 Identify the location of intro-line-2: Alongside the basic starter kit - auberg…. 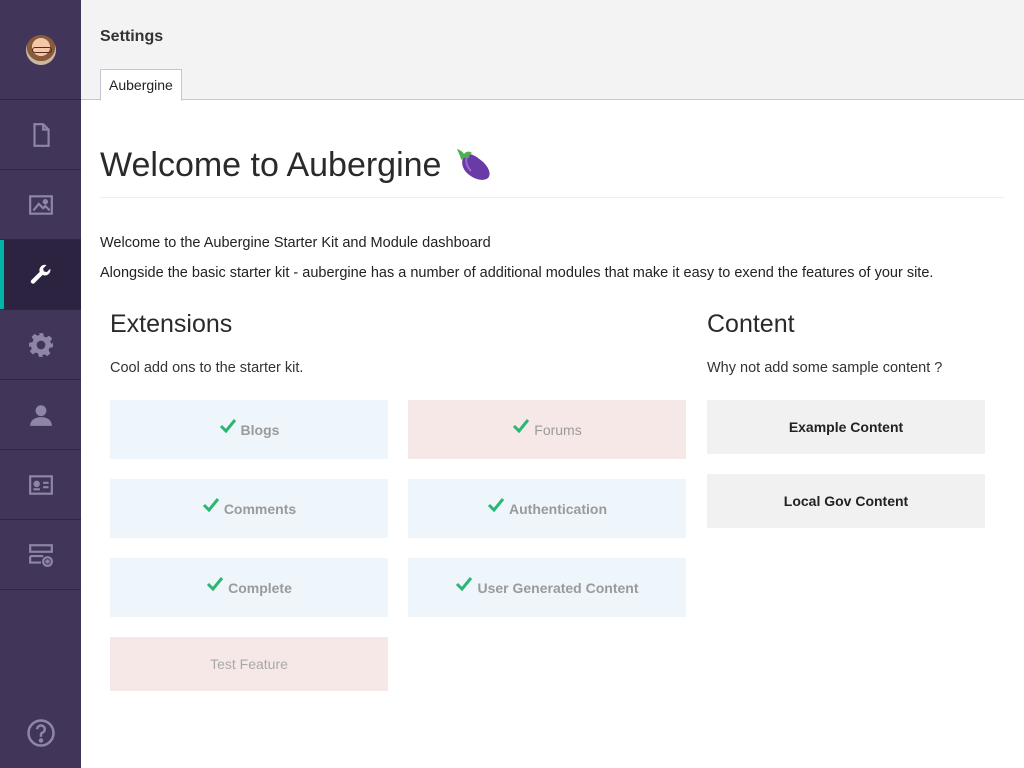
(517, 273).